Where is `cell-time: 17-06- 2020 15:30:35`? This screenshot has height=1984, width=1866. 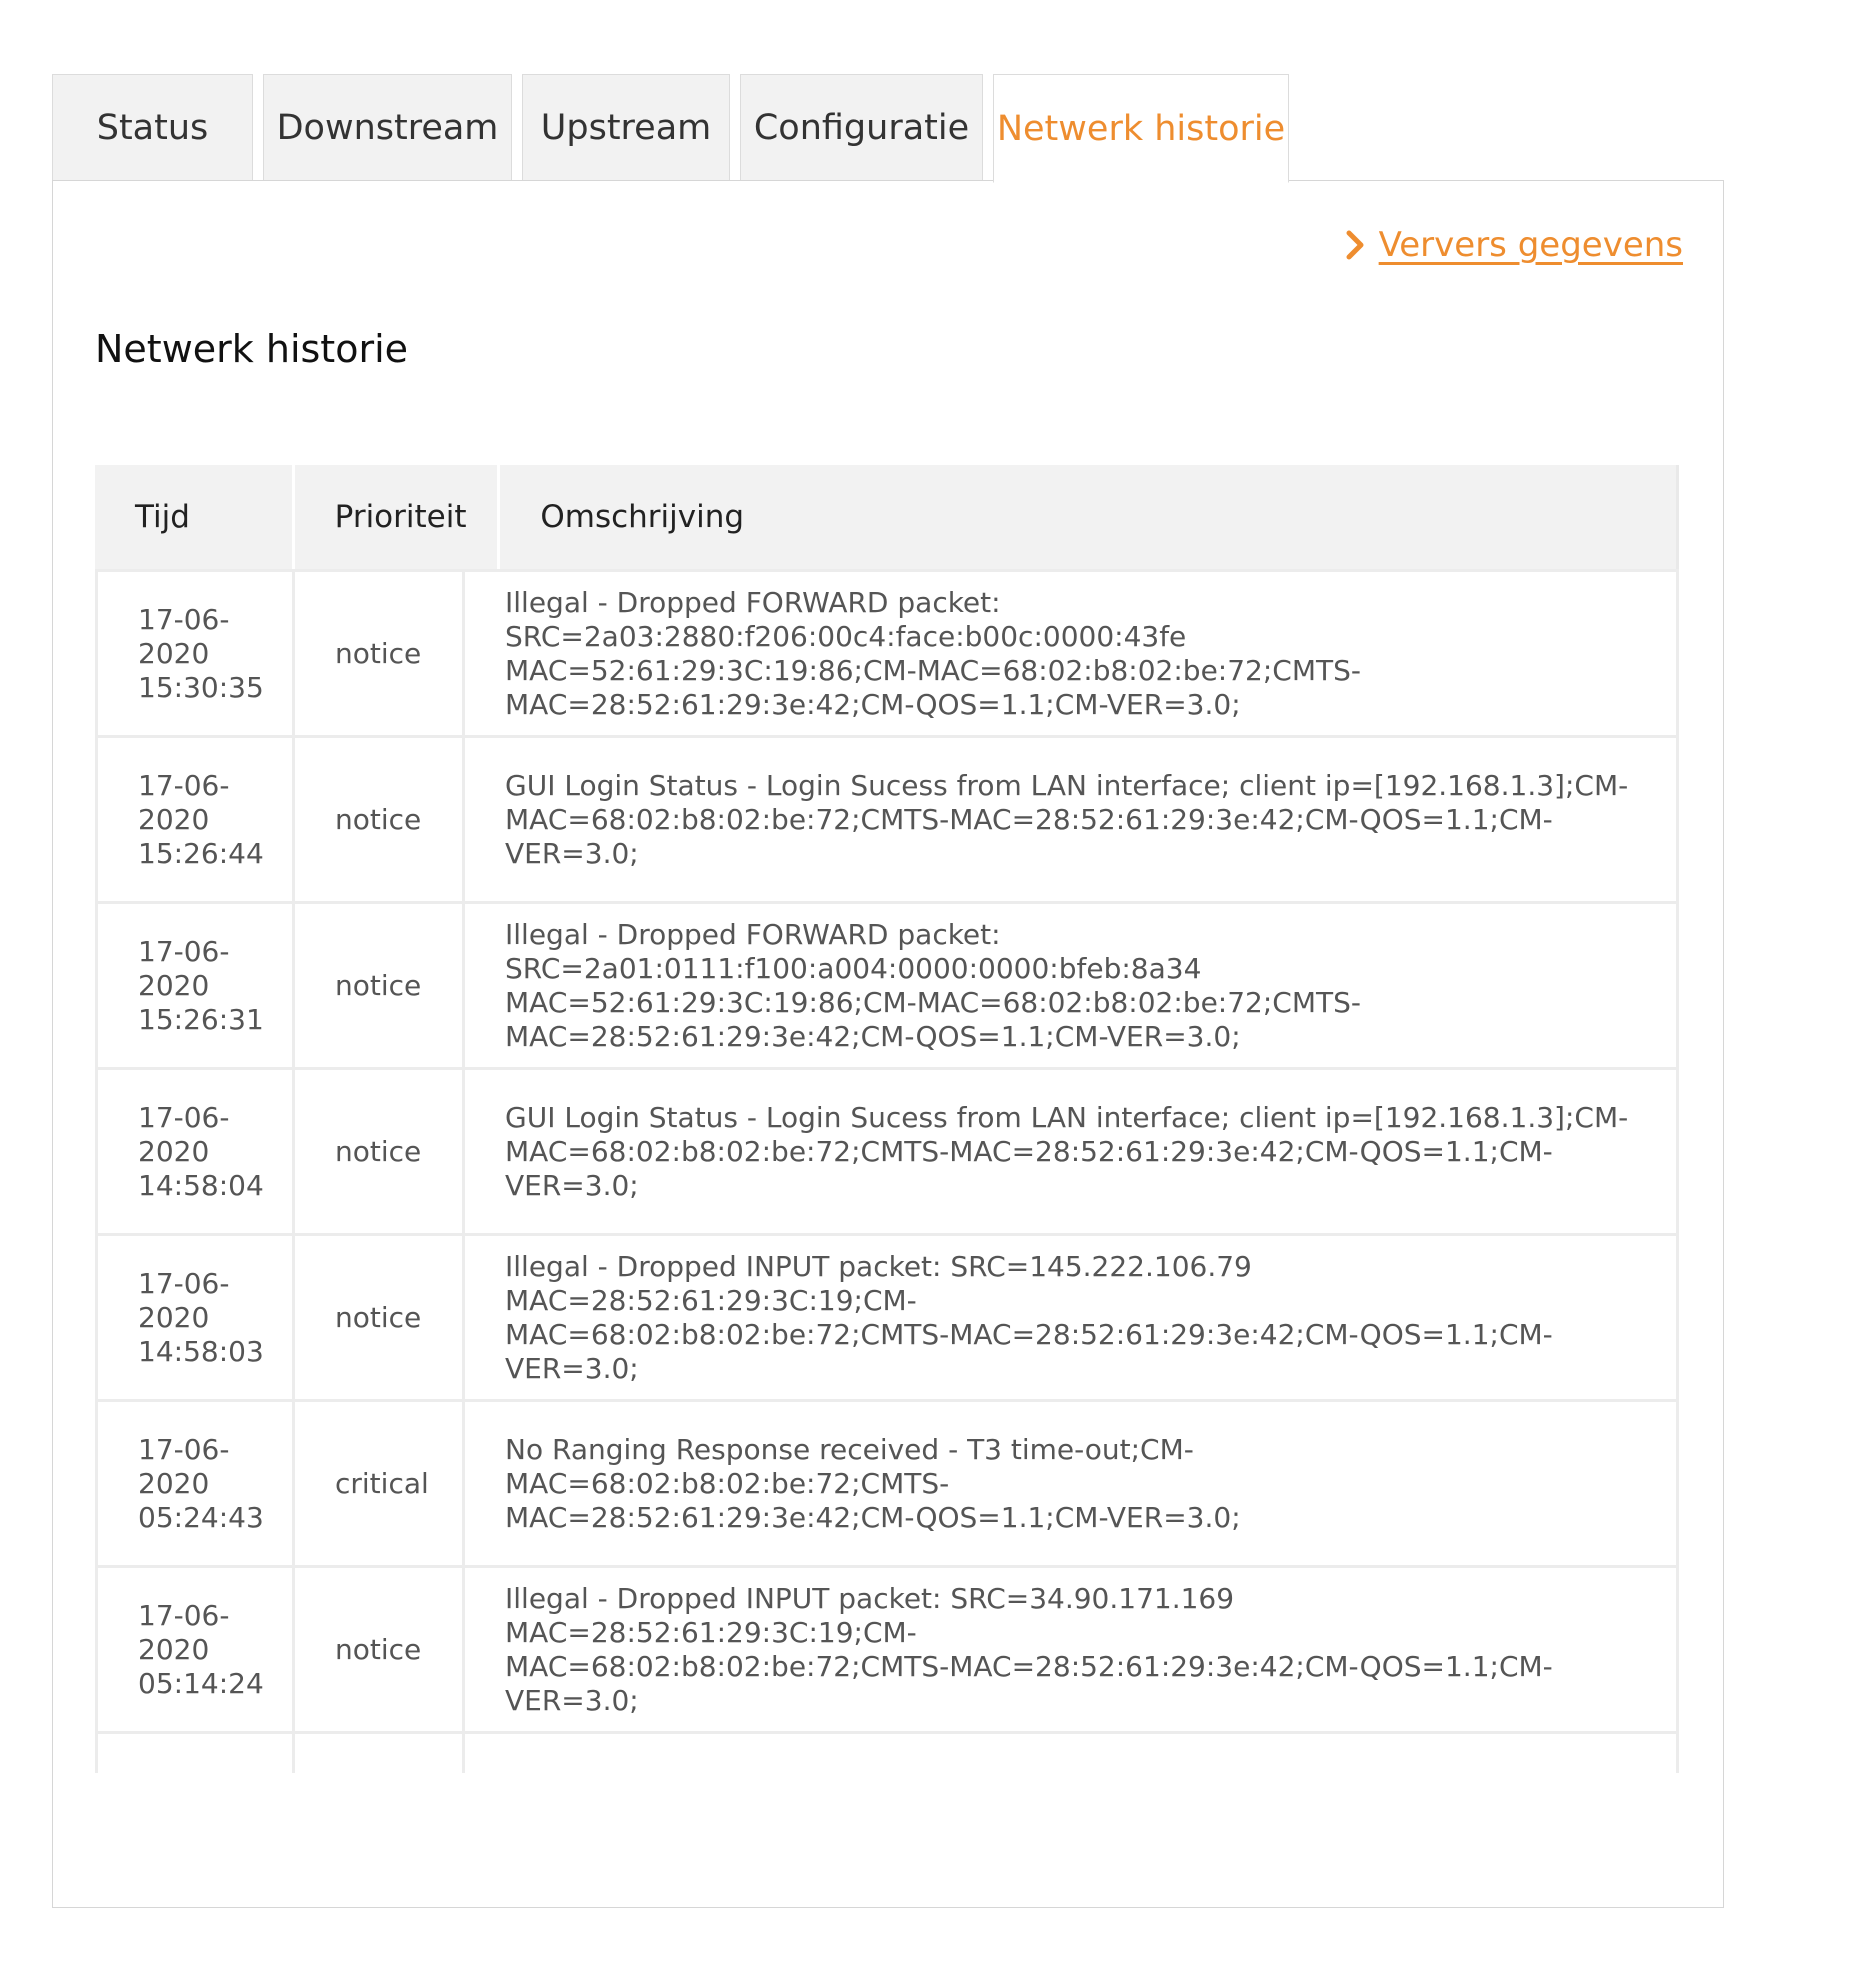 cell-time: 17-06- 2020 15:30:35 is located at coordinates (195, 653).